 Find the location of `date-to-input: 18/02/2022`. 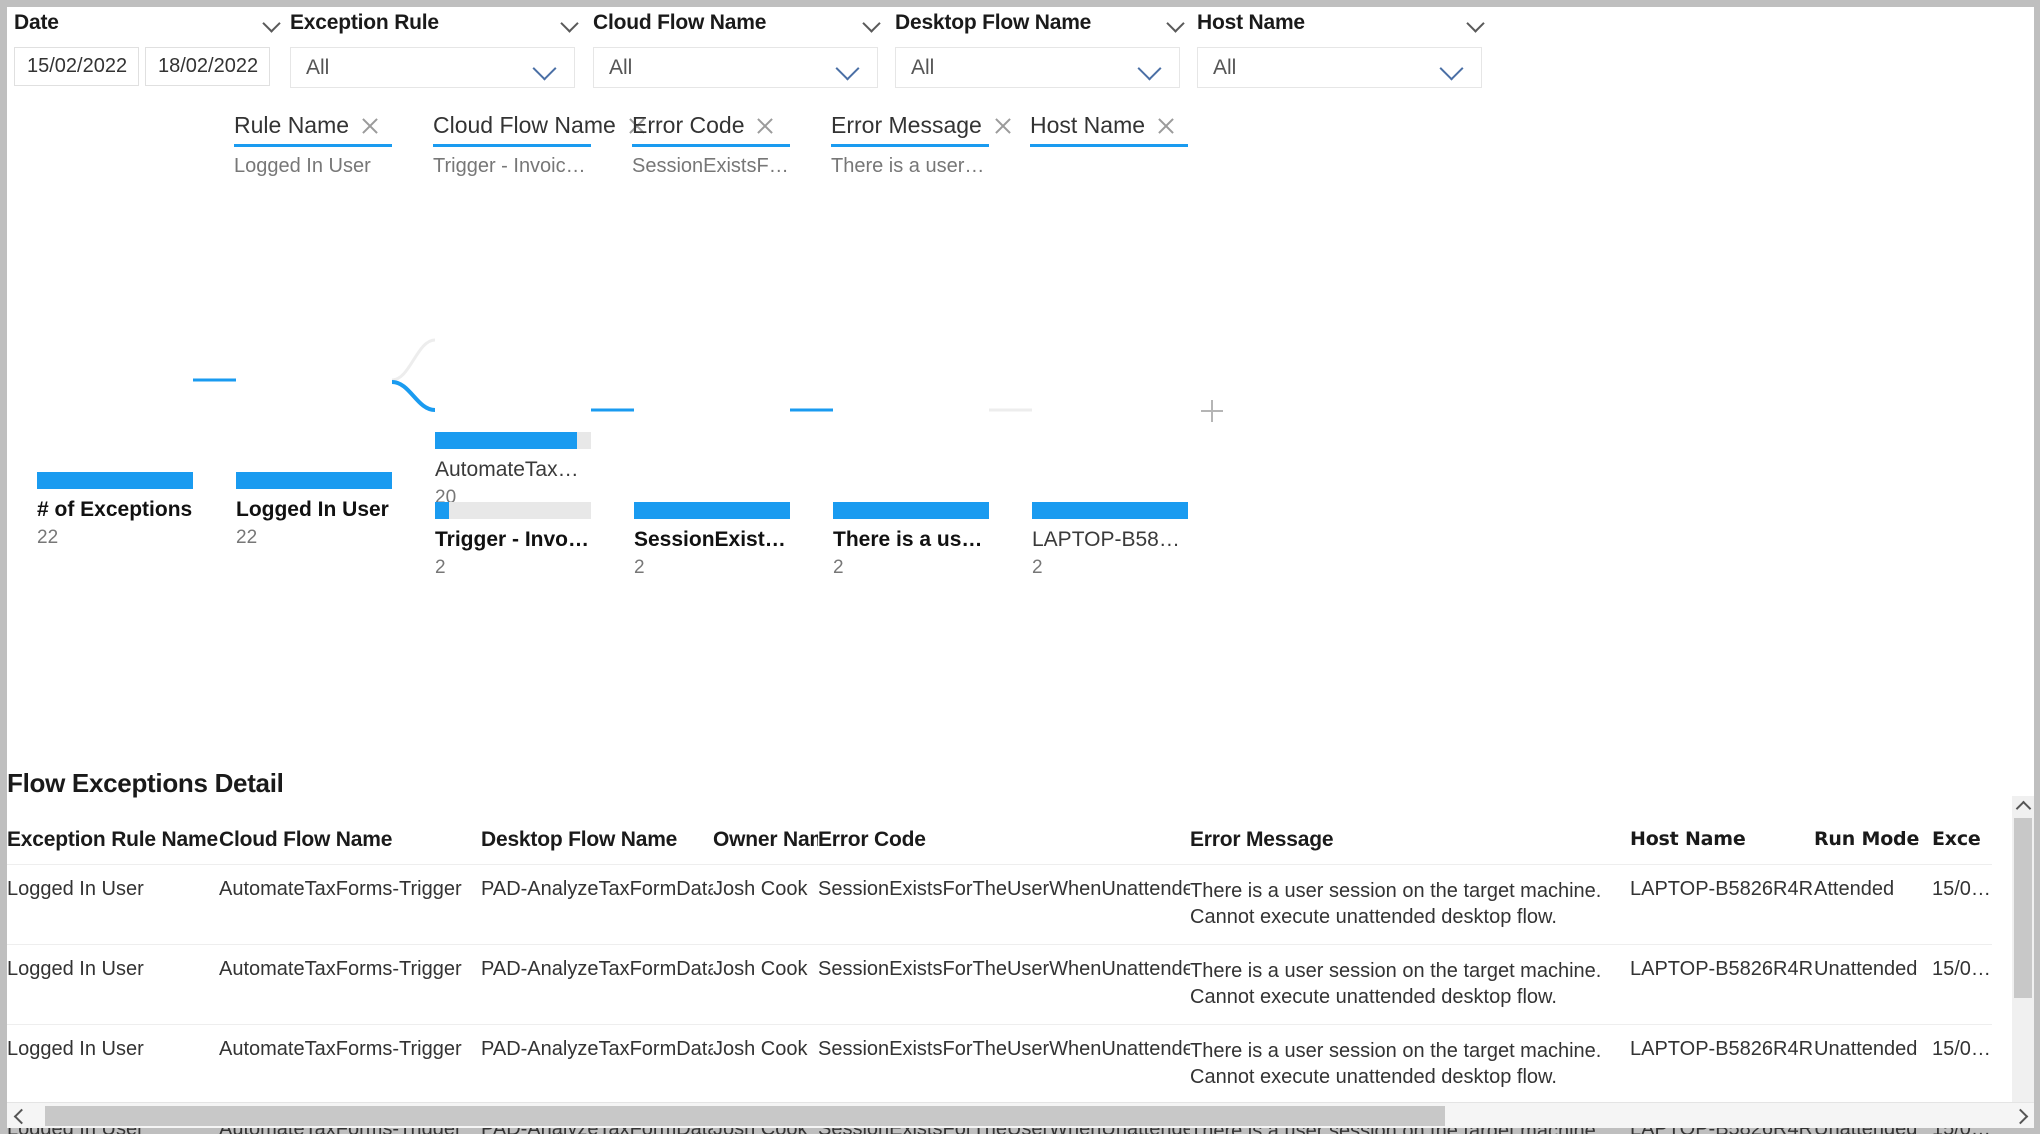

date-to-input: 18/02/2022 is located at coordinates (207, 66).